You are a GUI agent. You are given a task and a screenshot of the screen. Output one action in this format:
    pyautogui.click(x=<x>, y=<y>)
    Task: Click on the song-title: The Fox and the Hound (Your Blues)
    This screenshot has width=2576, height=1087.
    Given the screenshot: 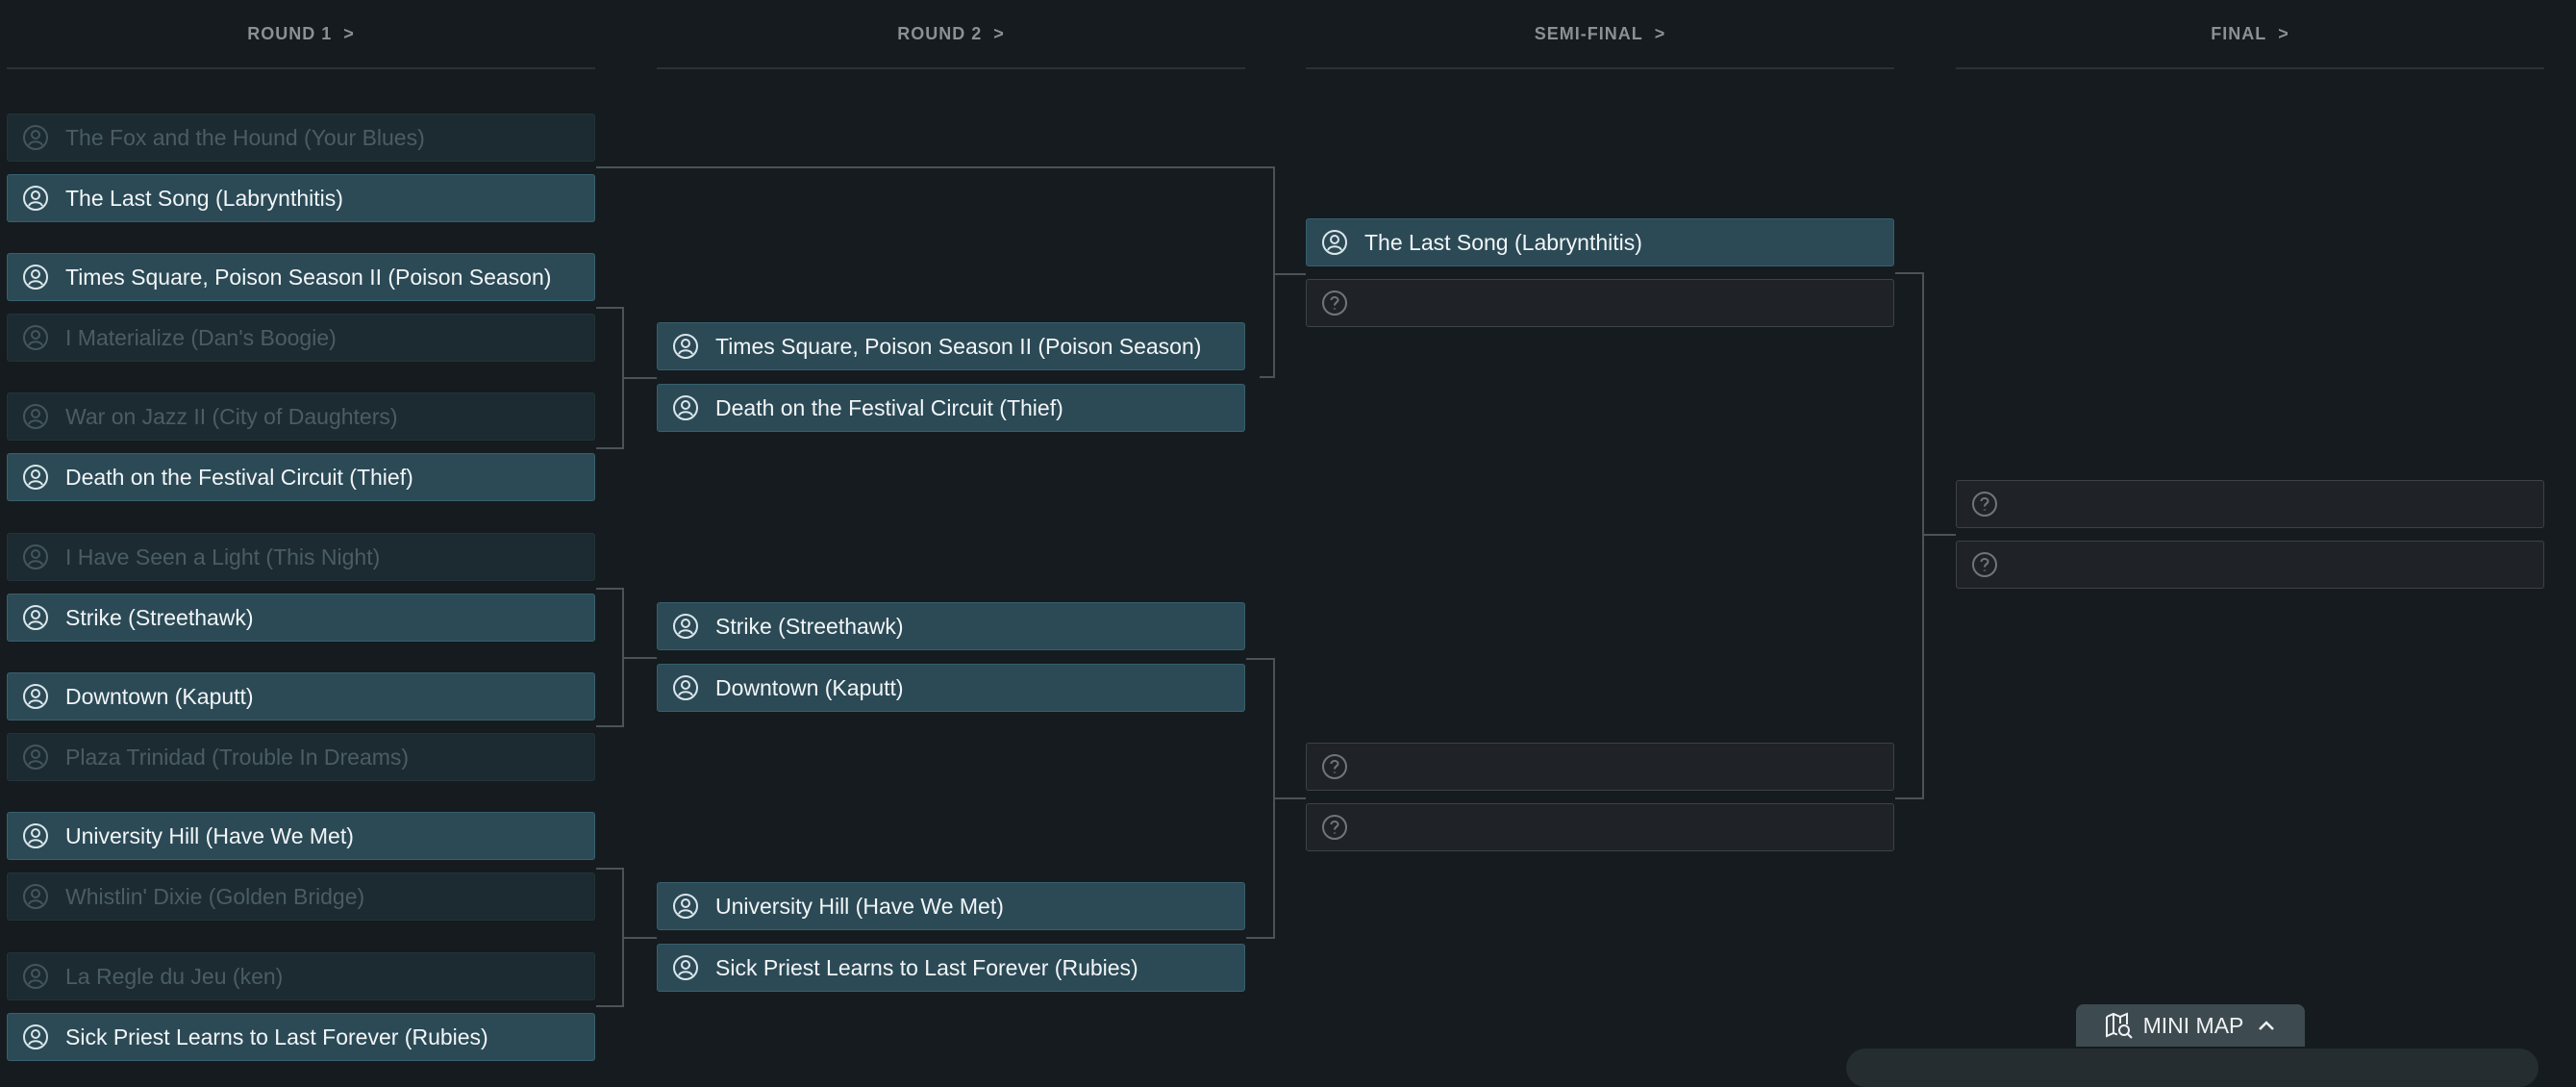 What is the action you would take?
    pyautogui.click(x=245, y=137)
    